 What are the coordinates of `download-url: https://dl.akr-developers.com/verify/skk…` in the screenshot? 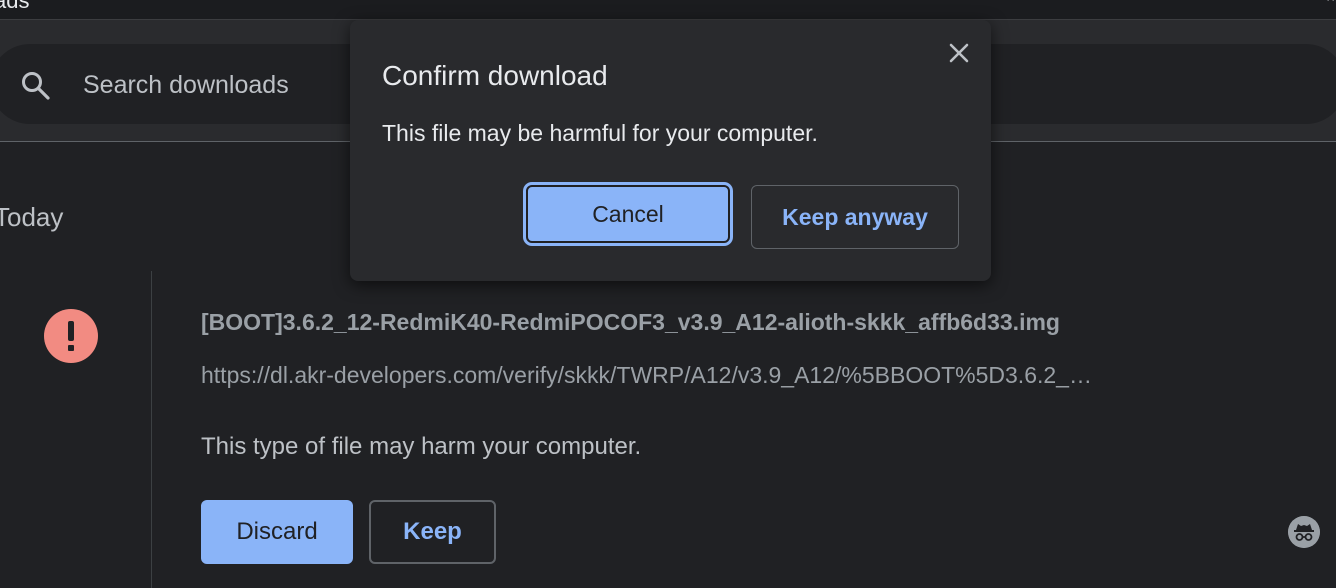 It's located at (701, 375).